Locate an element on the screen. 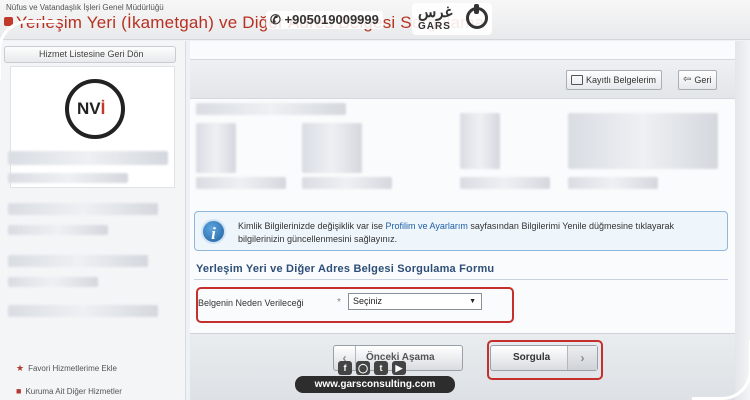 This screenshot has height=400, width=750. favorites-label: Favori Hizmetlerime Ekle is located at coordinates (72, 368).